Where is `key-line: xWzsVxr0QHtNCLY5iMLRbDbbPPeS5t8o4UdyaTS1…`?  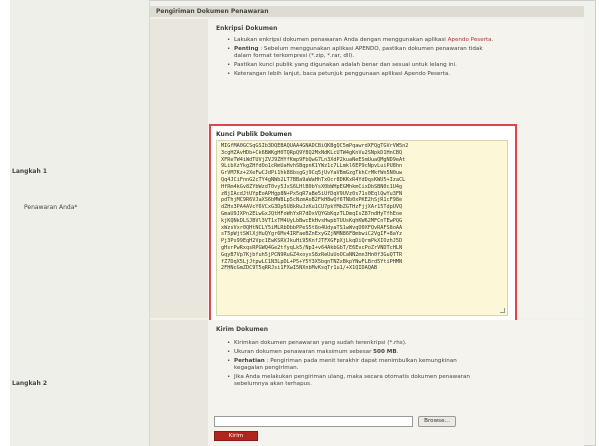
key-line: xWzsVxr0QHtNCLY5iMLRbDbbPPeS5t8o4UdyaTS1… is located at coordinates (312, 227).